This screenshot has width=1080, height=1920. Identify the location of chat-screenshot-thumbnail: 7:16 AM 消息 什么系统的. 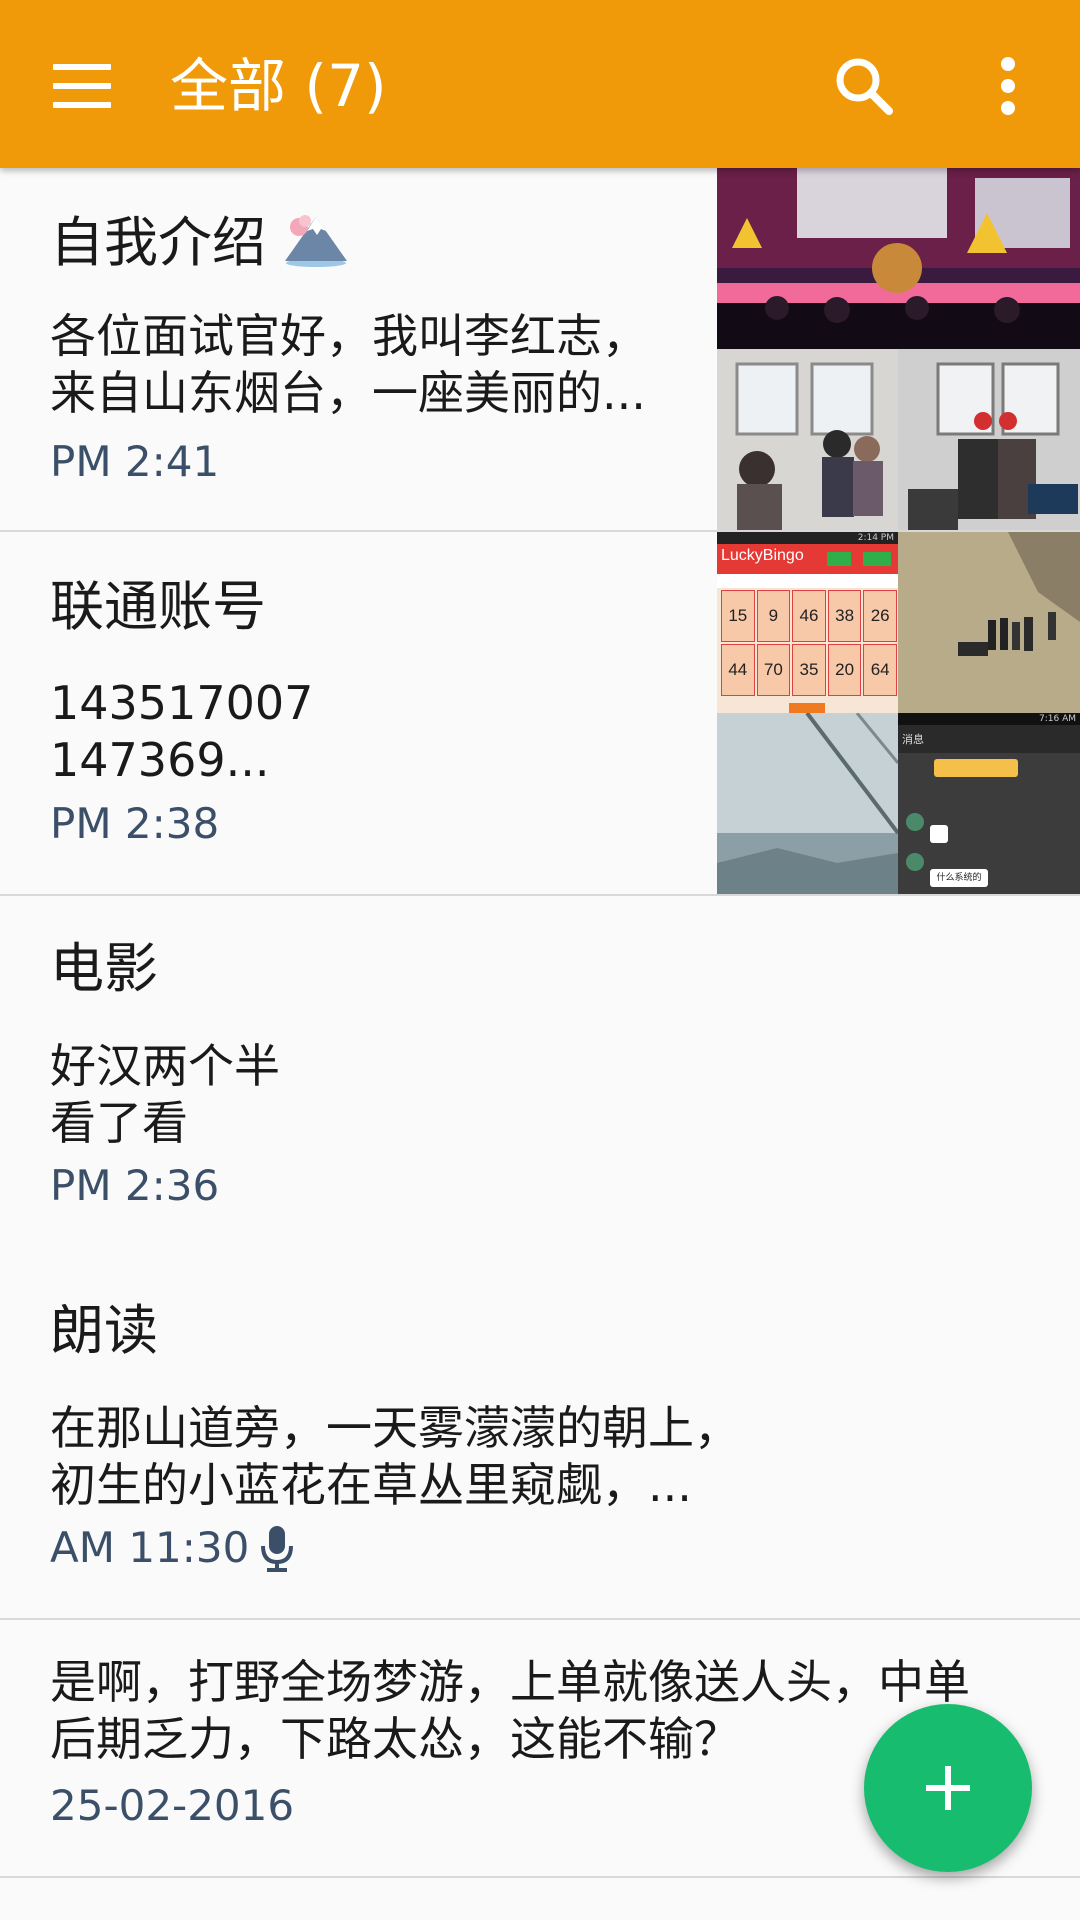
(989, 803).